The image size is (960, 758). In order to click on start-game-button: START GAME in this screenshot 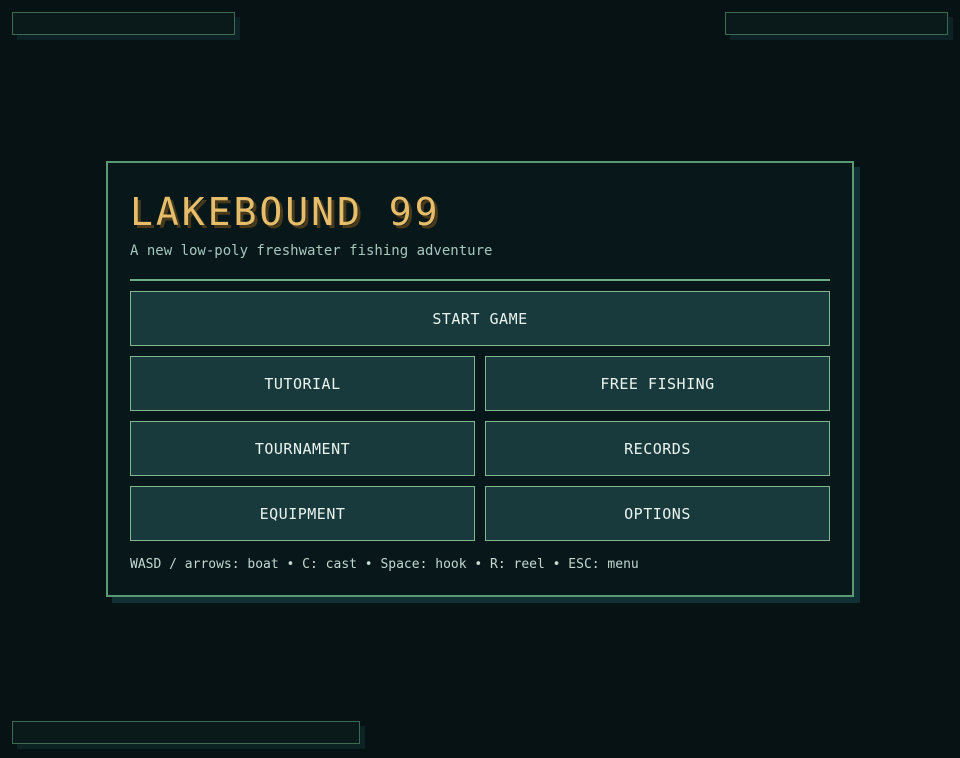, I will do `click(480, 318)`.